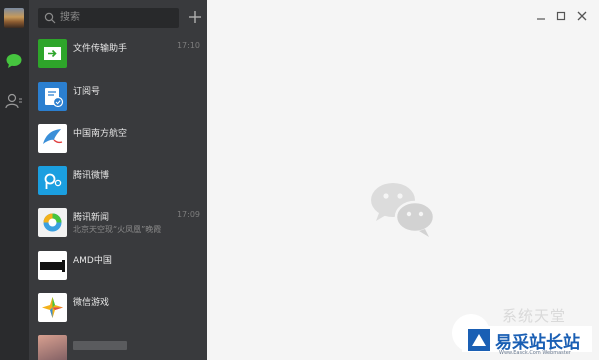 This screenshot has height=360, width=599. I want to click on subscription-icon, so click(52, 96).